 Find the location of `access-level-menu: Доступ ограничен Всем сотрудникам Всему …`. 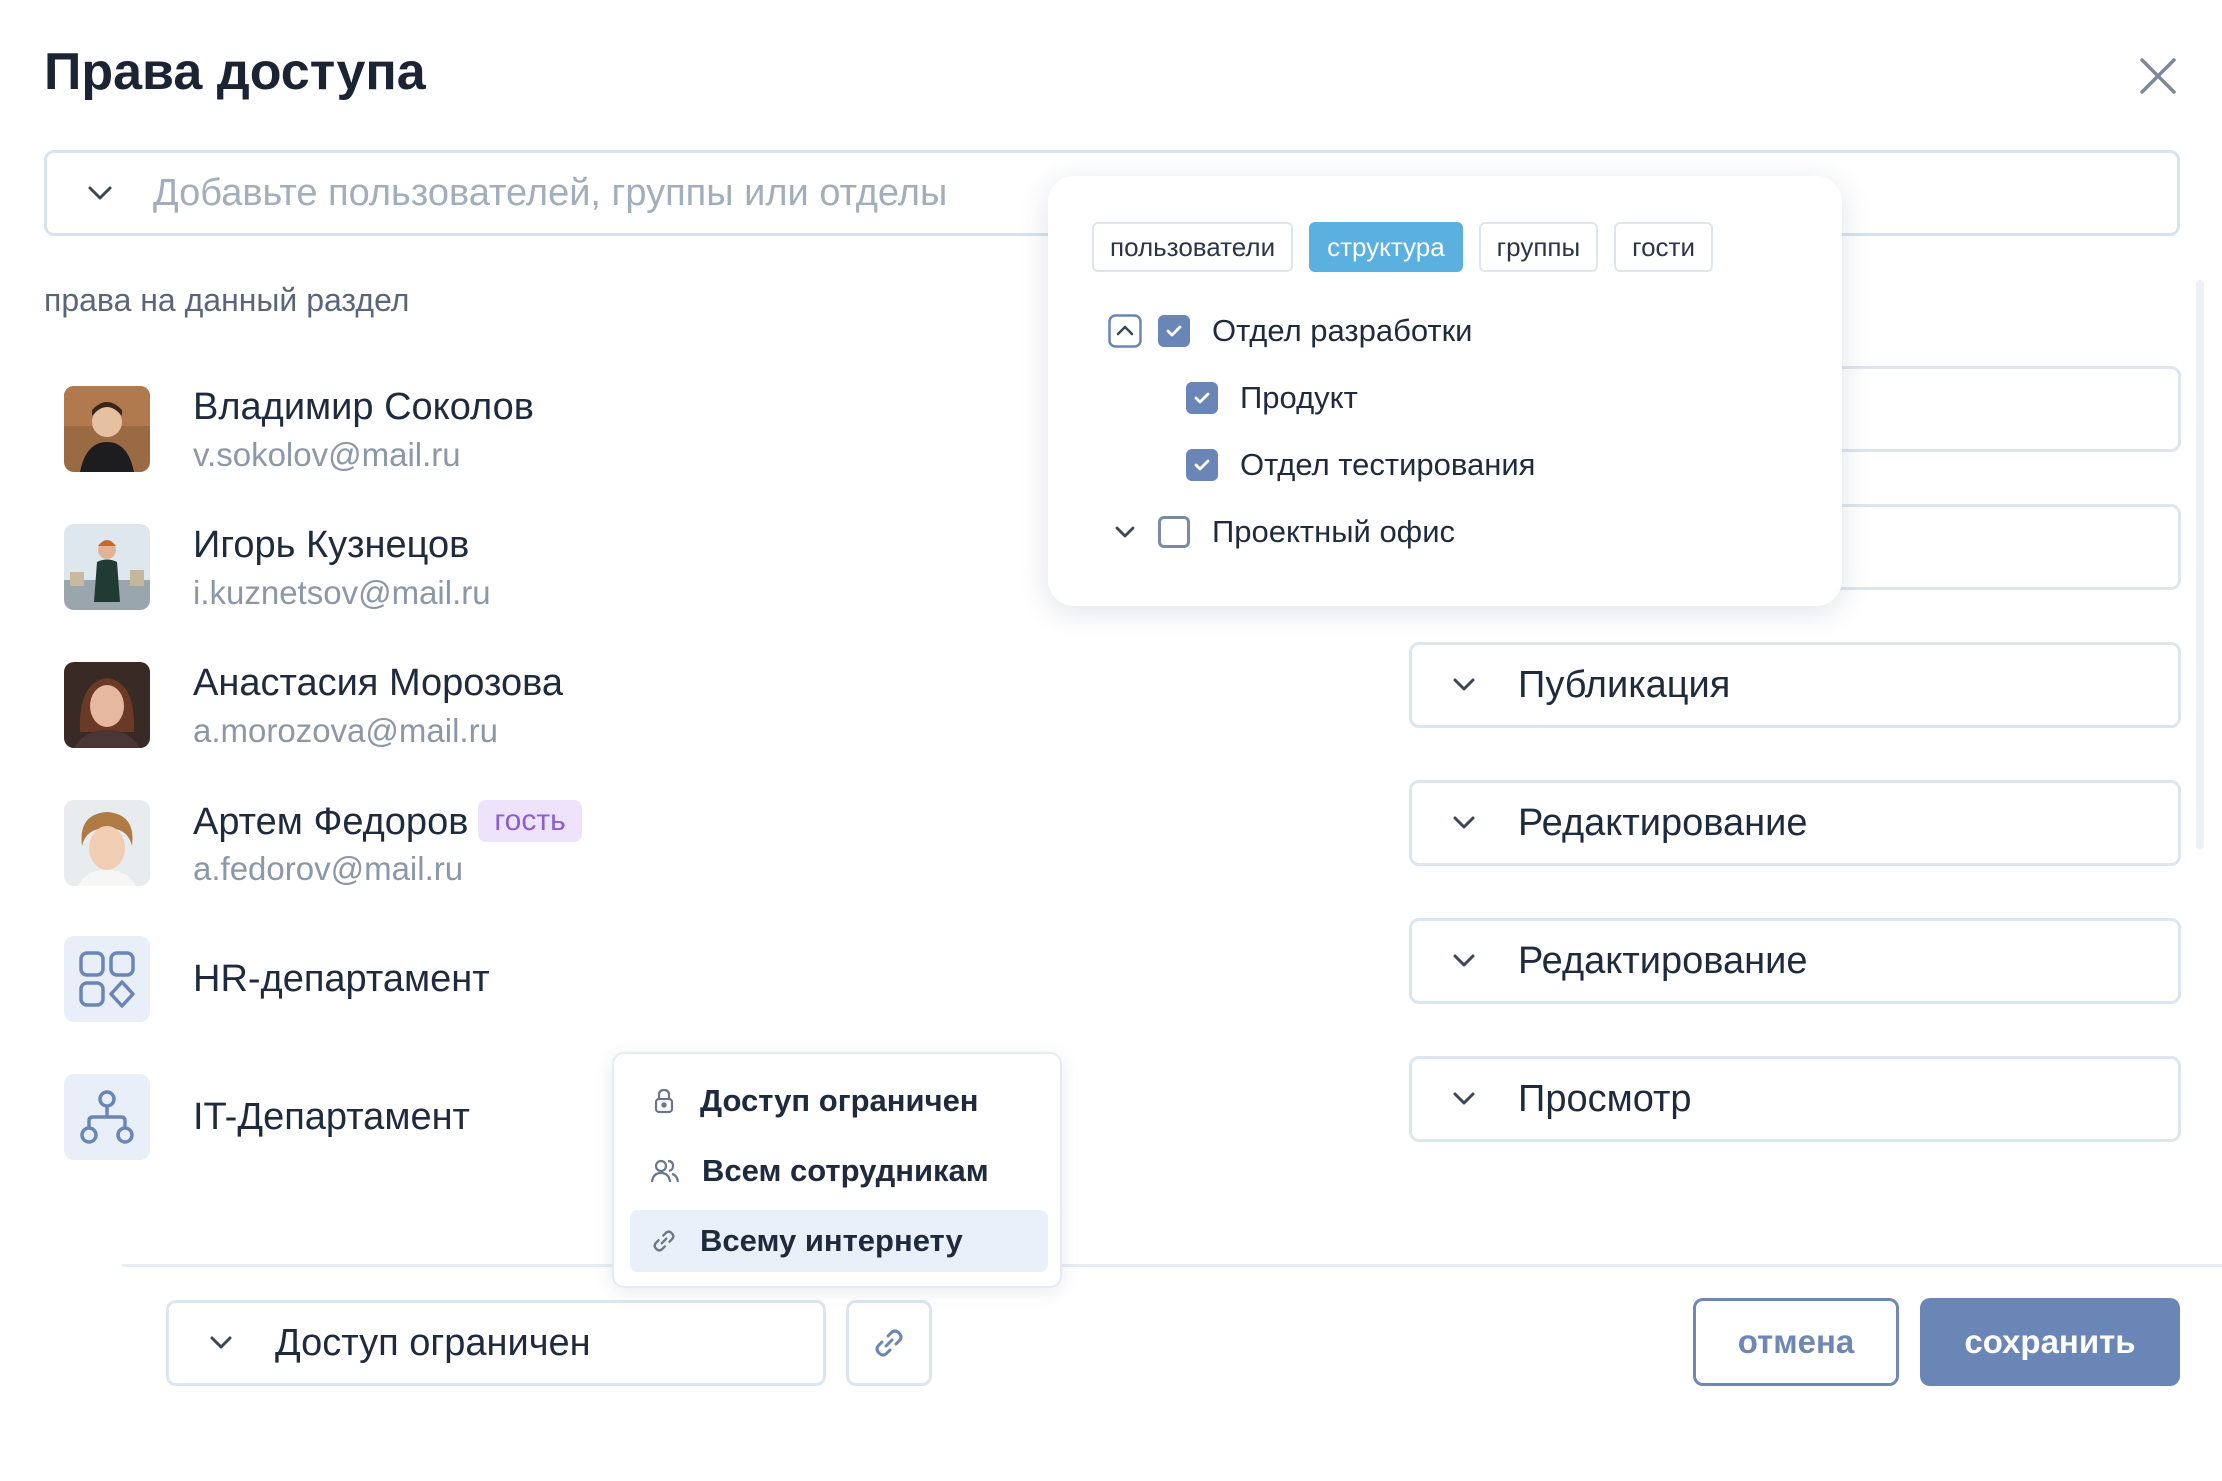

access-level-menu: Доступ ограничен Всем сотрудникам Всему … is located at coordinates (837, 1170).